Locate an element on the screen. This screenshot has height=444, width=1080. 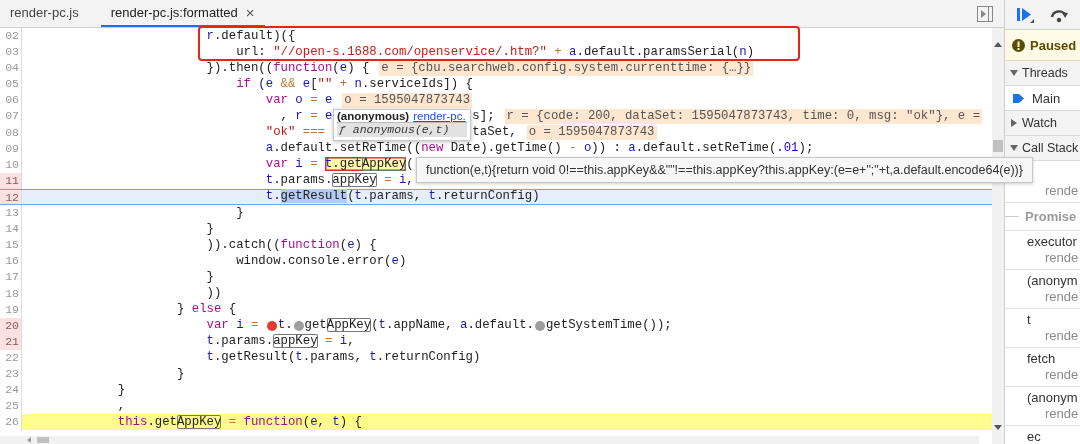
code-text: }).then((function(e) { is located at coordinates (288, 68).